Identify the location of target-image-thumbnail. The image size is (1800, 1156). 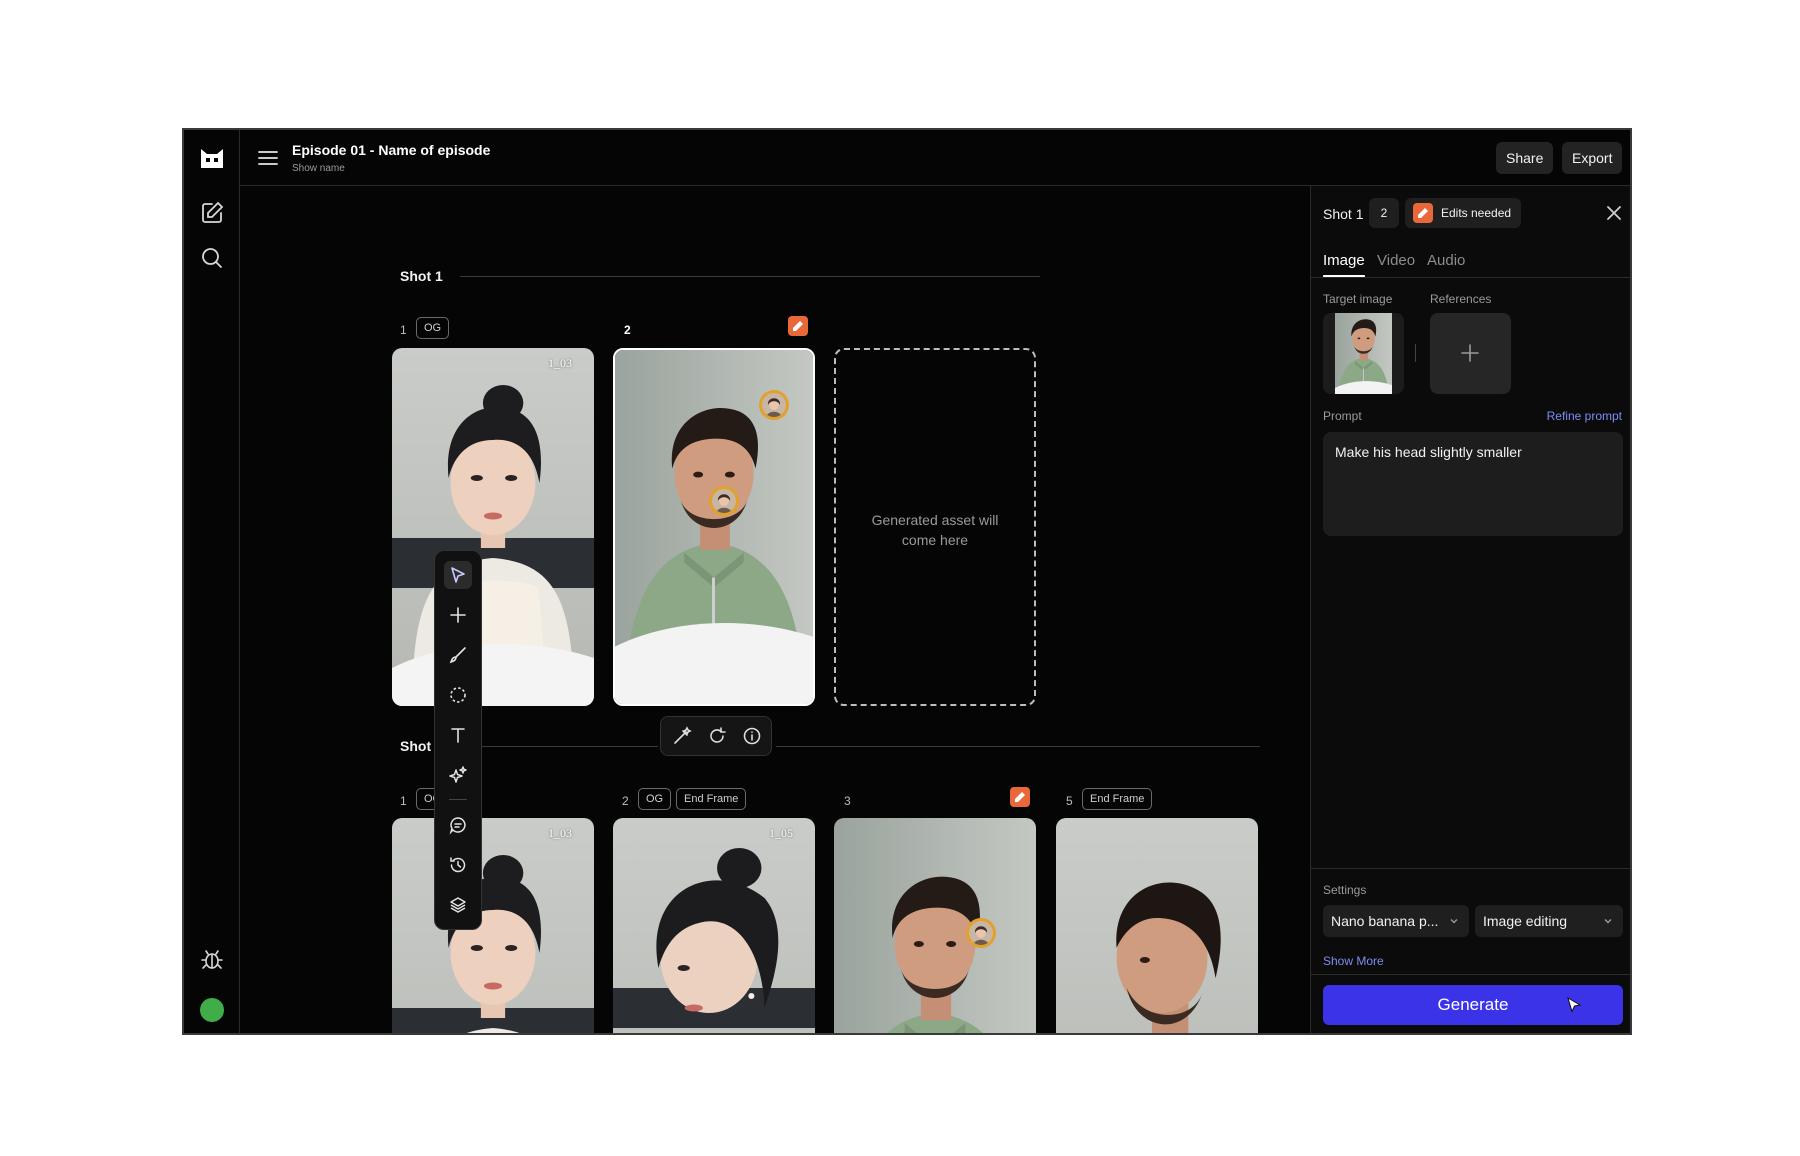
(1363, 353).